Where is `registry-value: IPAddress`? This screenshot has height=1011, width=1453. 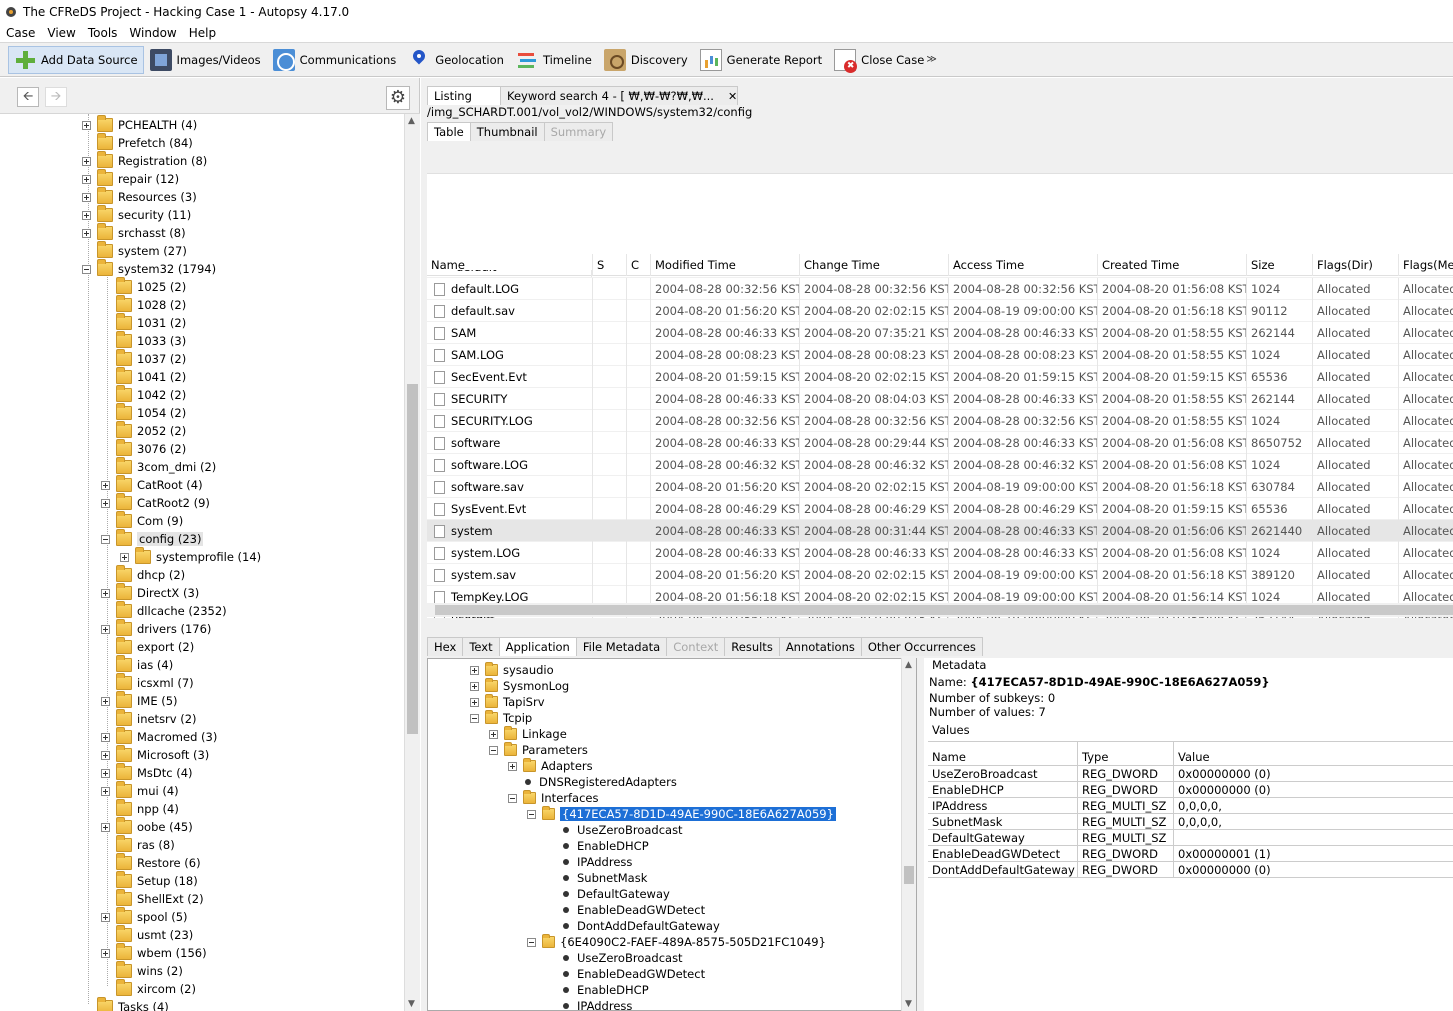
registry-value: IPAddress is located at coordinates (589, 1004).